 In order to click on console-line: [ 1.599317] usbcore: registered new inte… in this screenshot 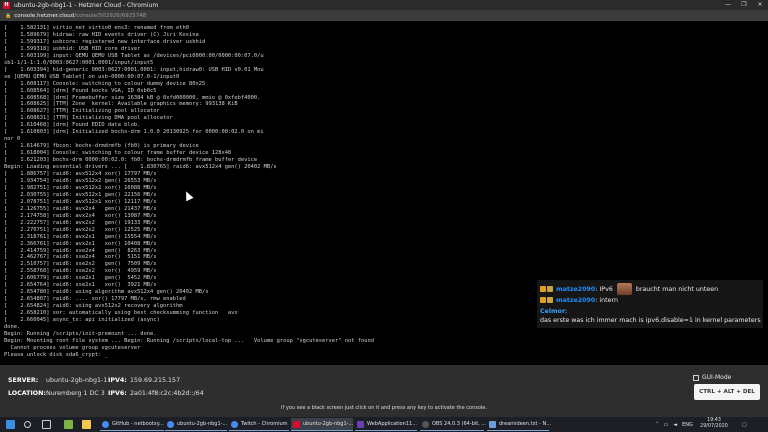, I will do `click(105, 41)`.